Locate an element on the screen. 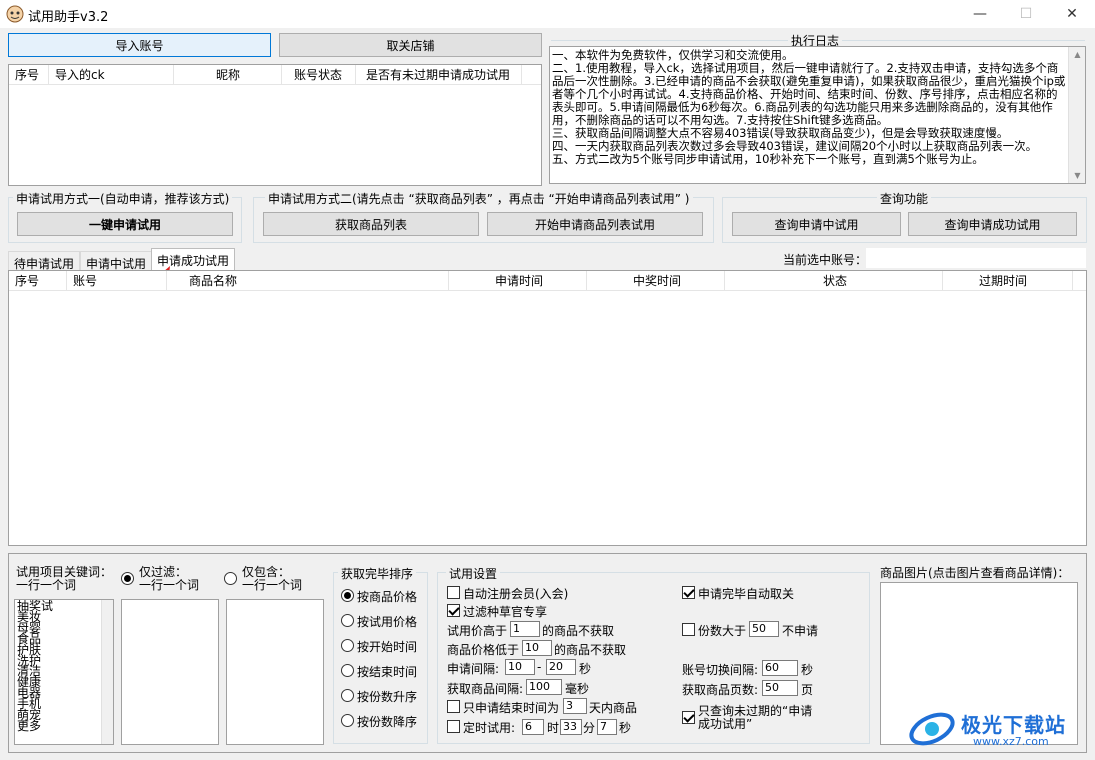 This screenshot has height=760, width=1095. price-high-input: 1 is located at coordinates (525, 629).